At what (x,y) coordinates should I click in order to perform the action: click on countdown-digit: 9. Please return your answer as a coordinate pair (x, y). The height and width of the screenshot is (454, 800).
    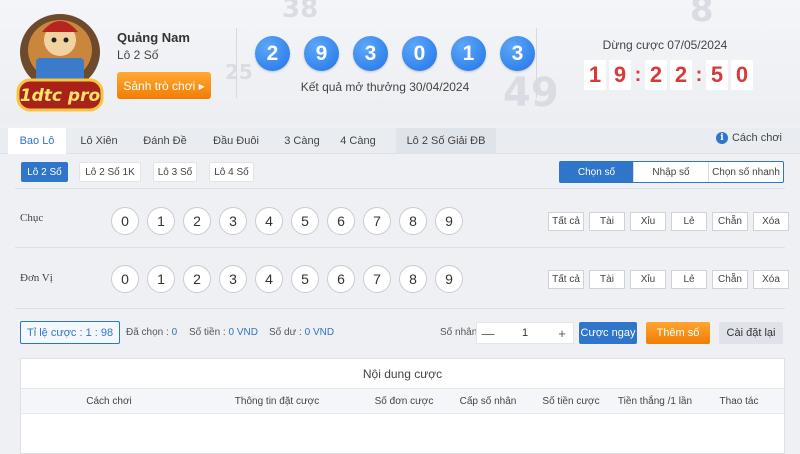
    Looking at the image, I should click on (620, 75).